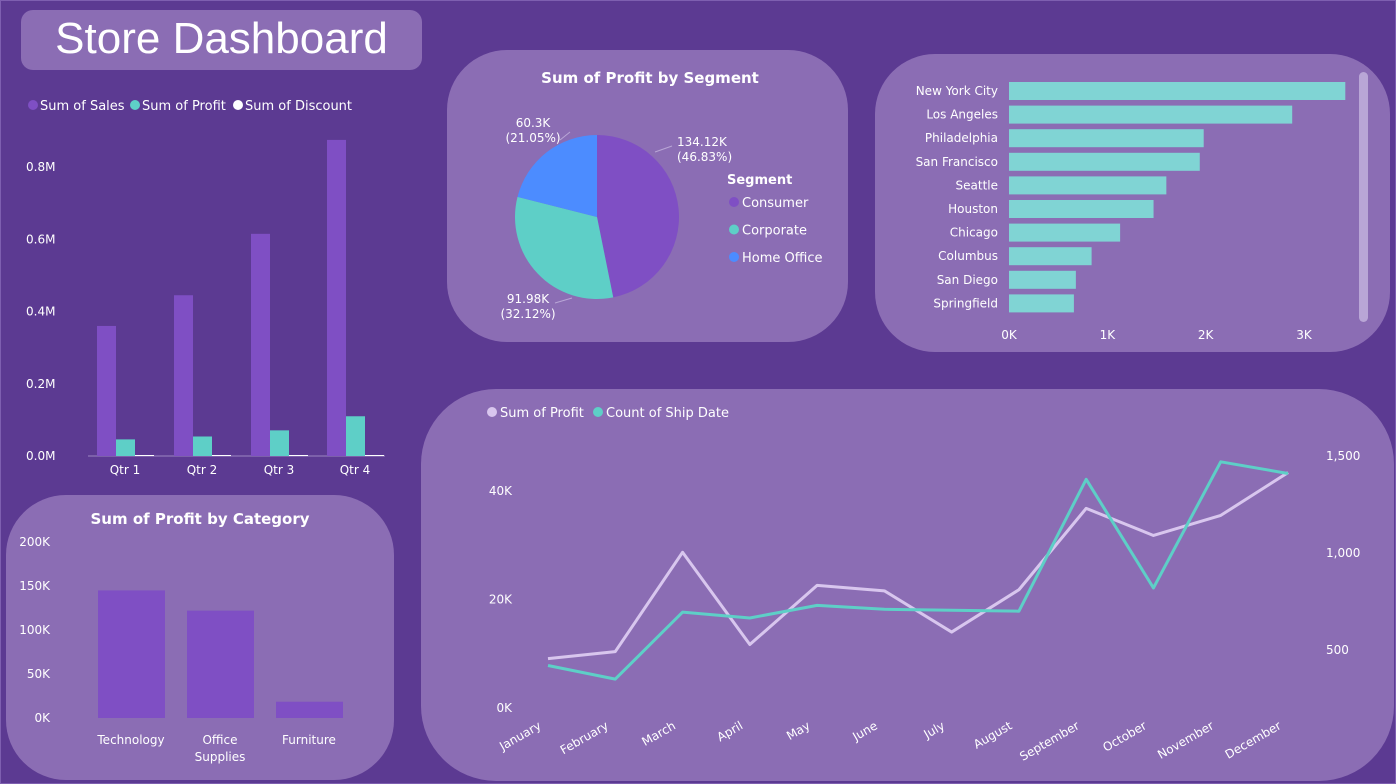 Image resolution: width=1396 pixels, height=784 pixels. What do you see at coordinates (993, 734) in the screenshot?
I see `x-tick-label: August` at bounding box center [993, 734].